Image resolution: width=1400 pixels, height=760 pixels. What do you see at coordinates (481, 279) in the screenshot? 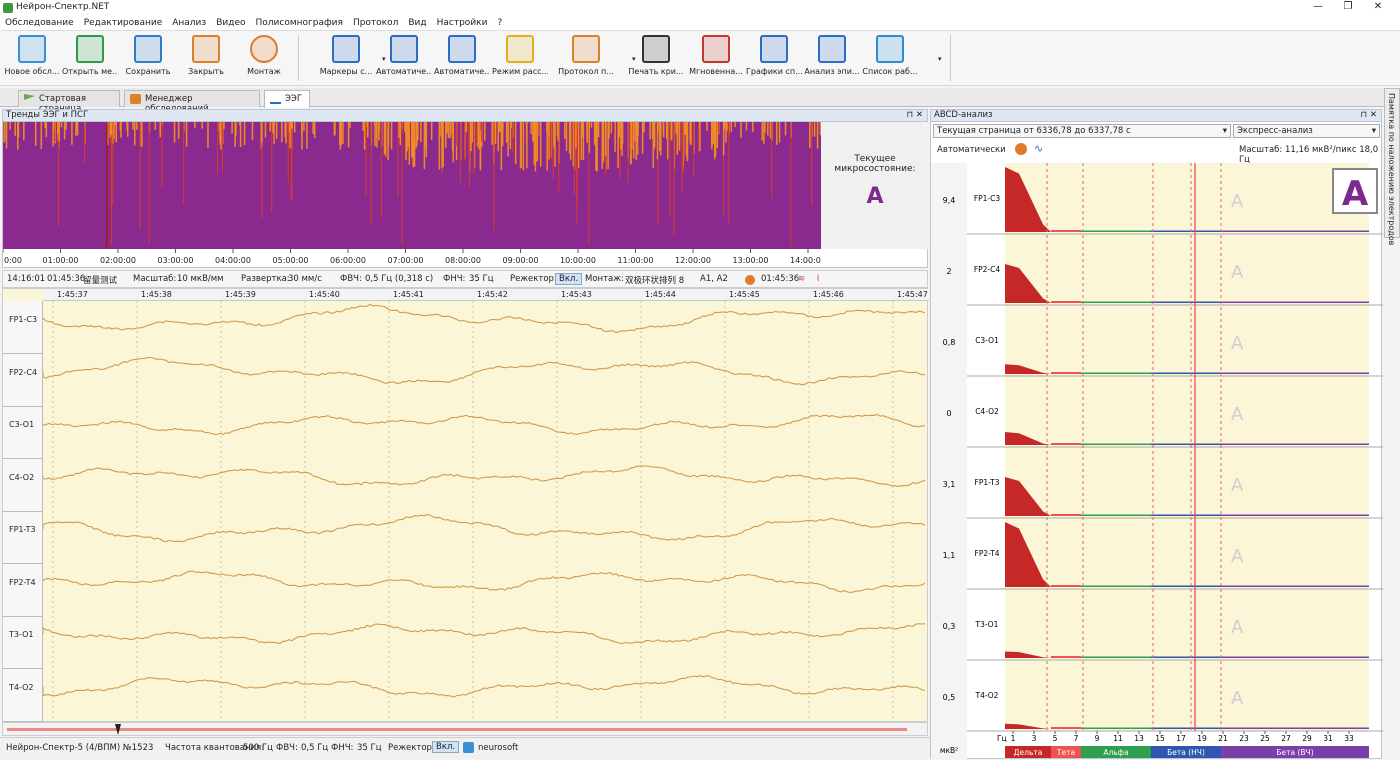
I see `lpf-select: 35 Гц` at bounding box center [481, 279].